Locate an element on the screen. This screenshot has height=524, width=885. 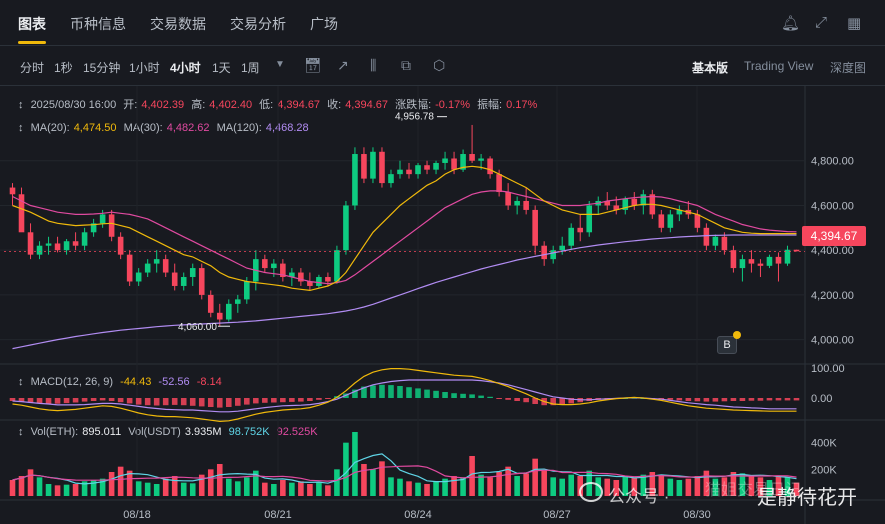
event-badge-icon: B is located at coordinates (729, 342).